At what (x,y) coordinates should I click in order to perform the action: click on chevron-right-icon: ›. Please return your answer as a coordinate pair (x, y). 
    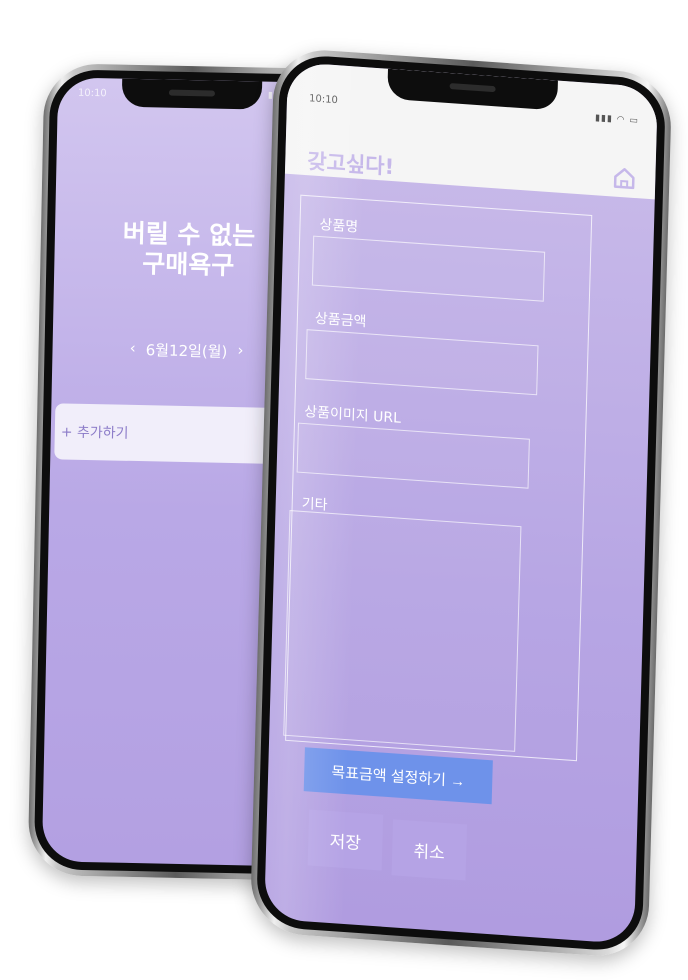
    Looking at the image, I should click on (240, 351).